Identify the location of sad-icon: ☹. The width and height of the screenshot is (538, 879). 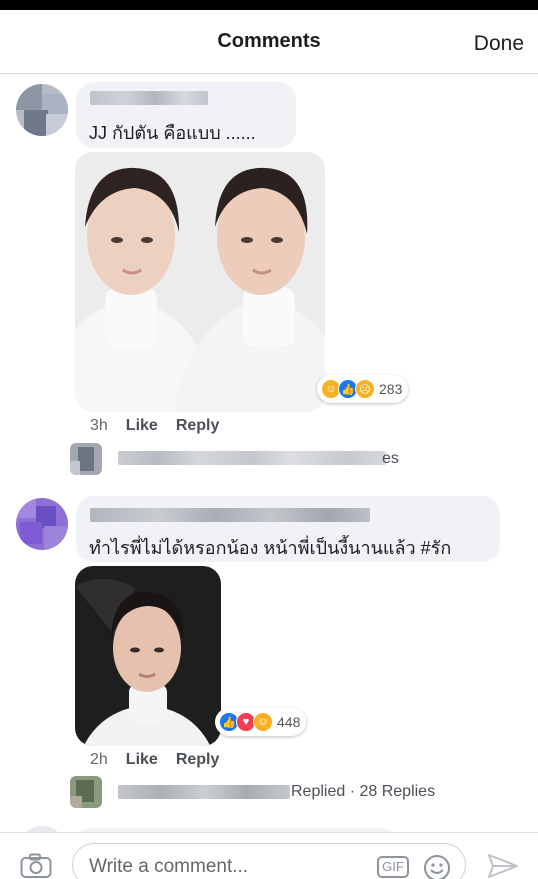
(365, 389).